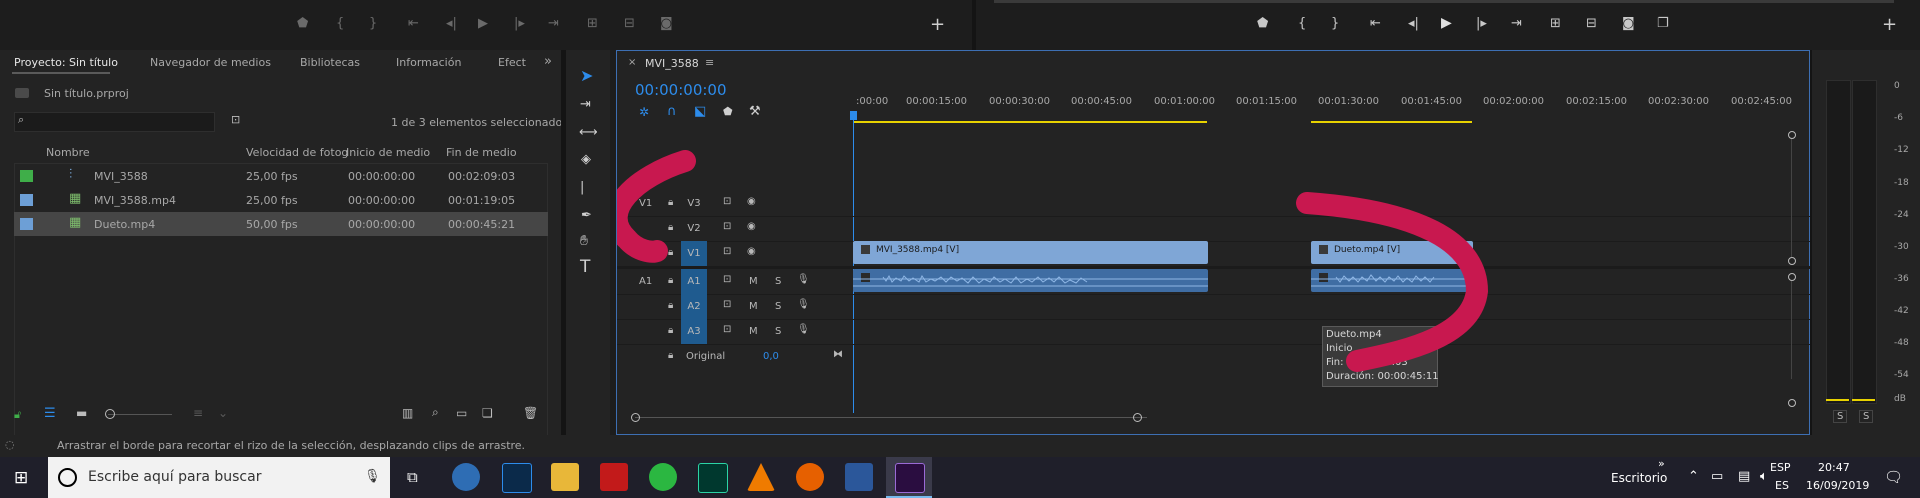 The image size is (1920, 498). I want to click on column-media-end: Fin de medio, so click(481, 152).